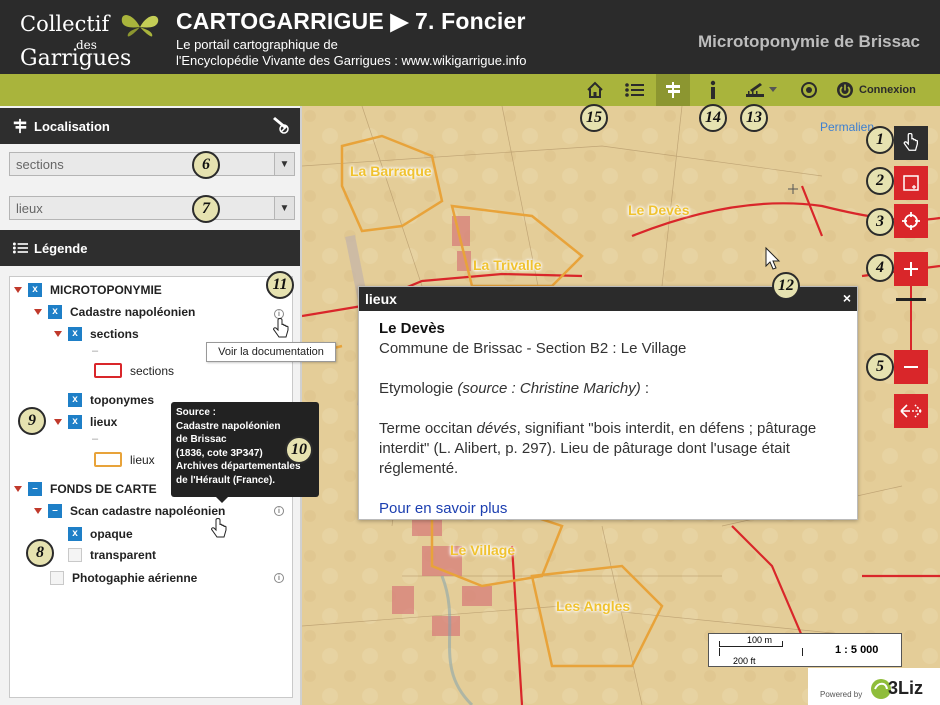 The width and height of the screenshot is (940, 705). Describe the element at coordinates (257, 44) in the screenshot. I see `app-subtitle-line1: Le portail cartographique de` at that location.